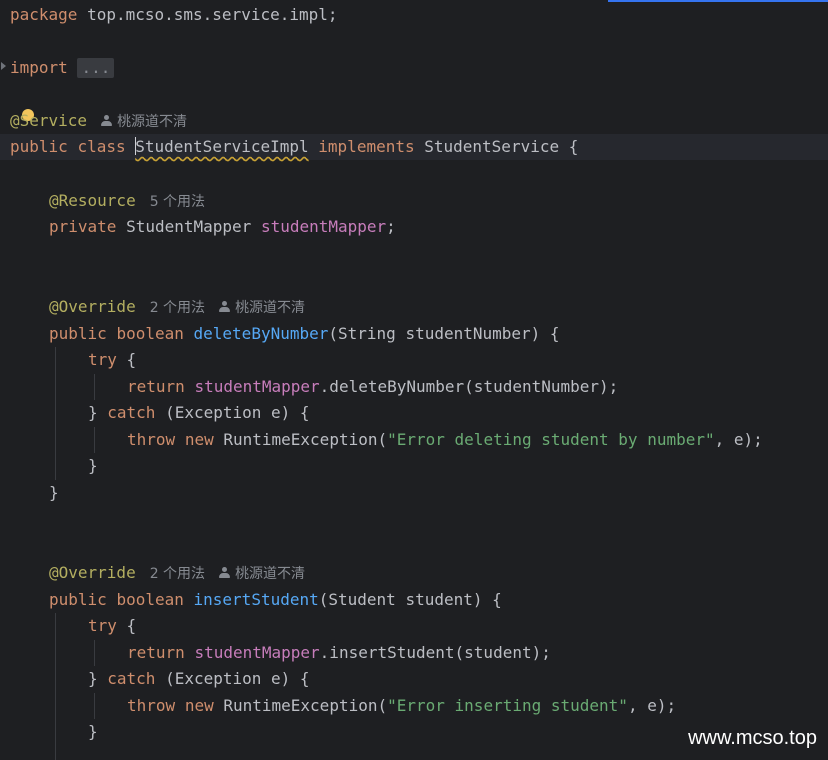 This screenshot has width=828, height=760. Describe the element at coordinates (366, 146) in the screenshot. I see `keyword: implements` at that location.